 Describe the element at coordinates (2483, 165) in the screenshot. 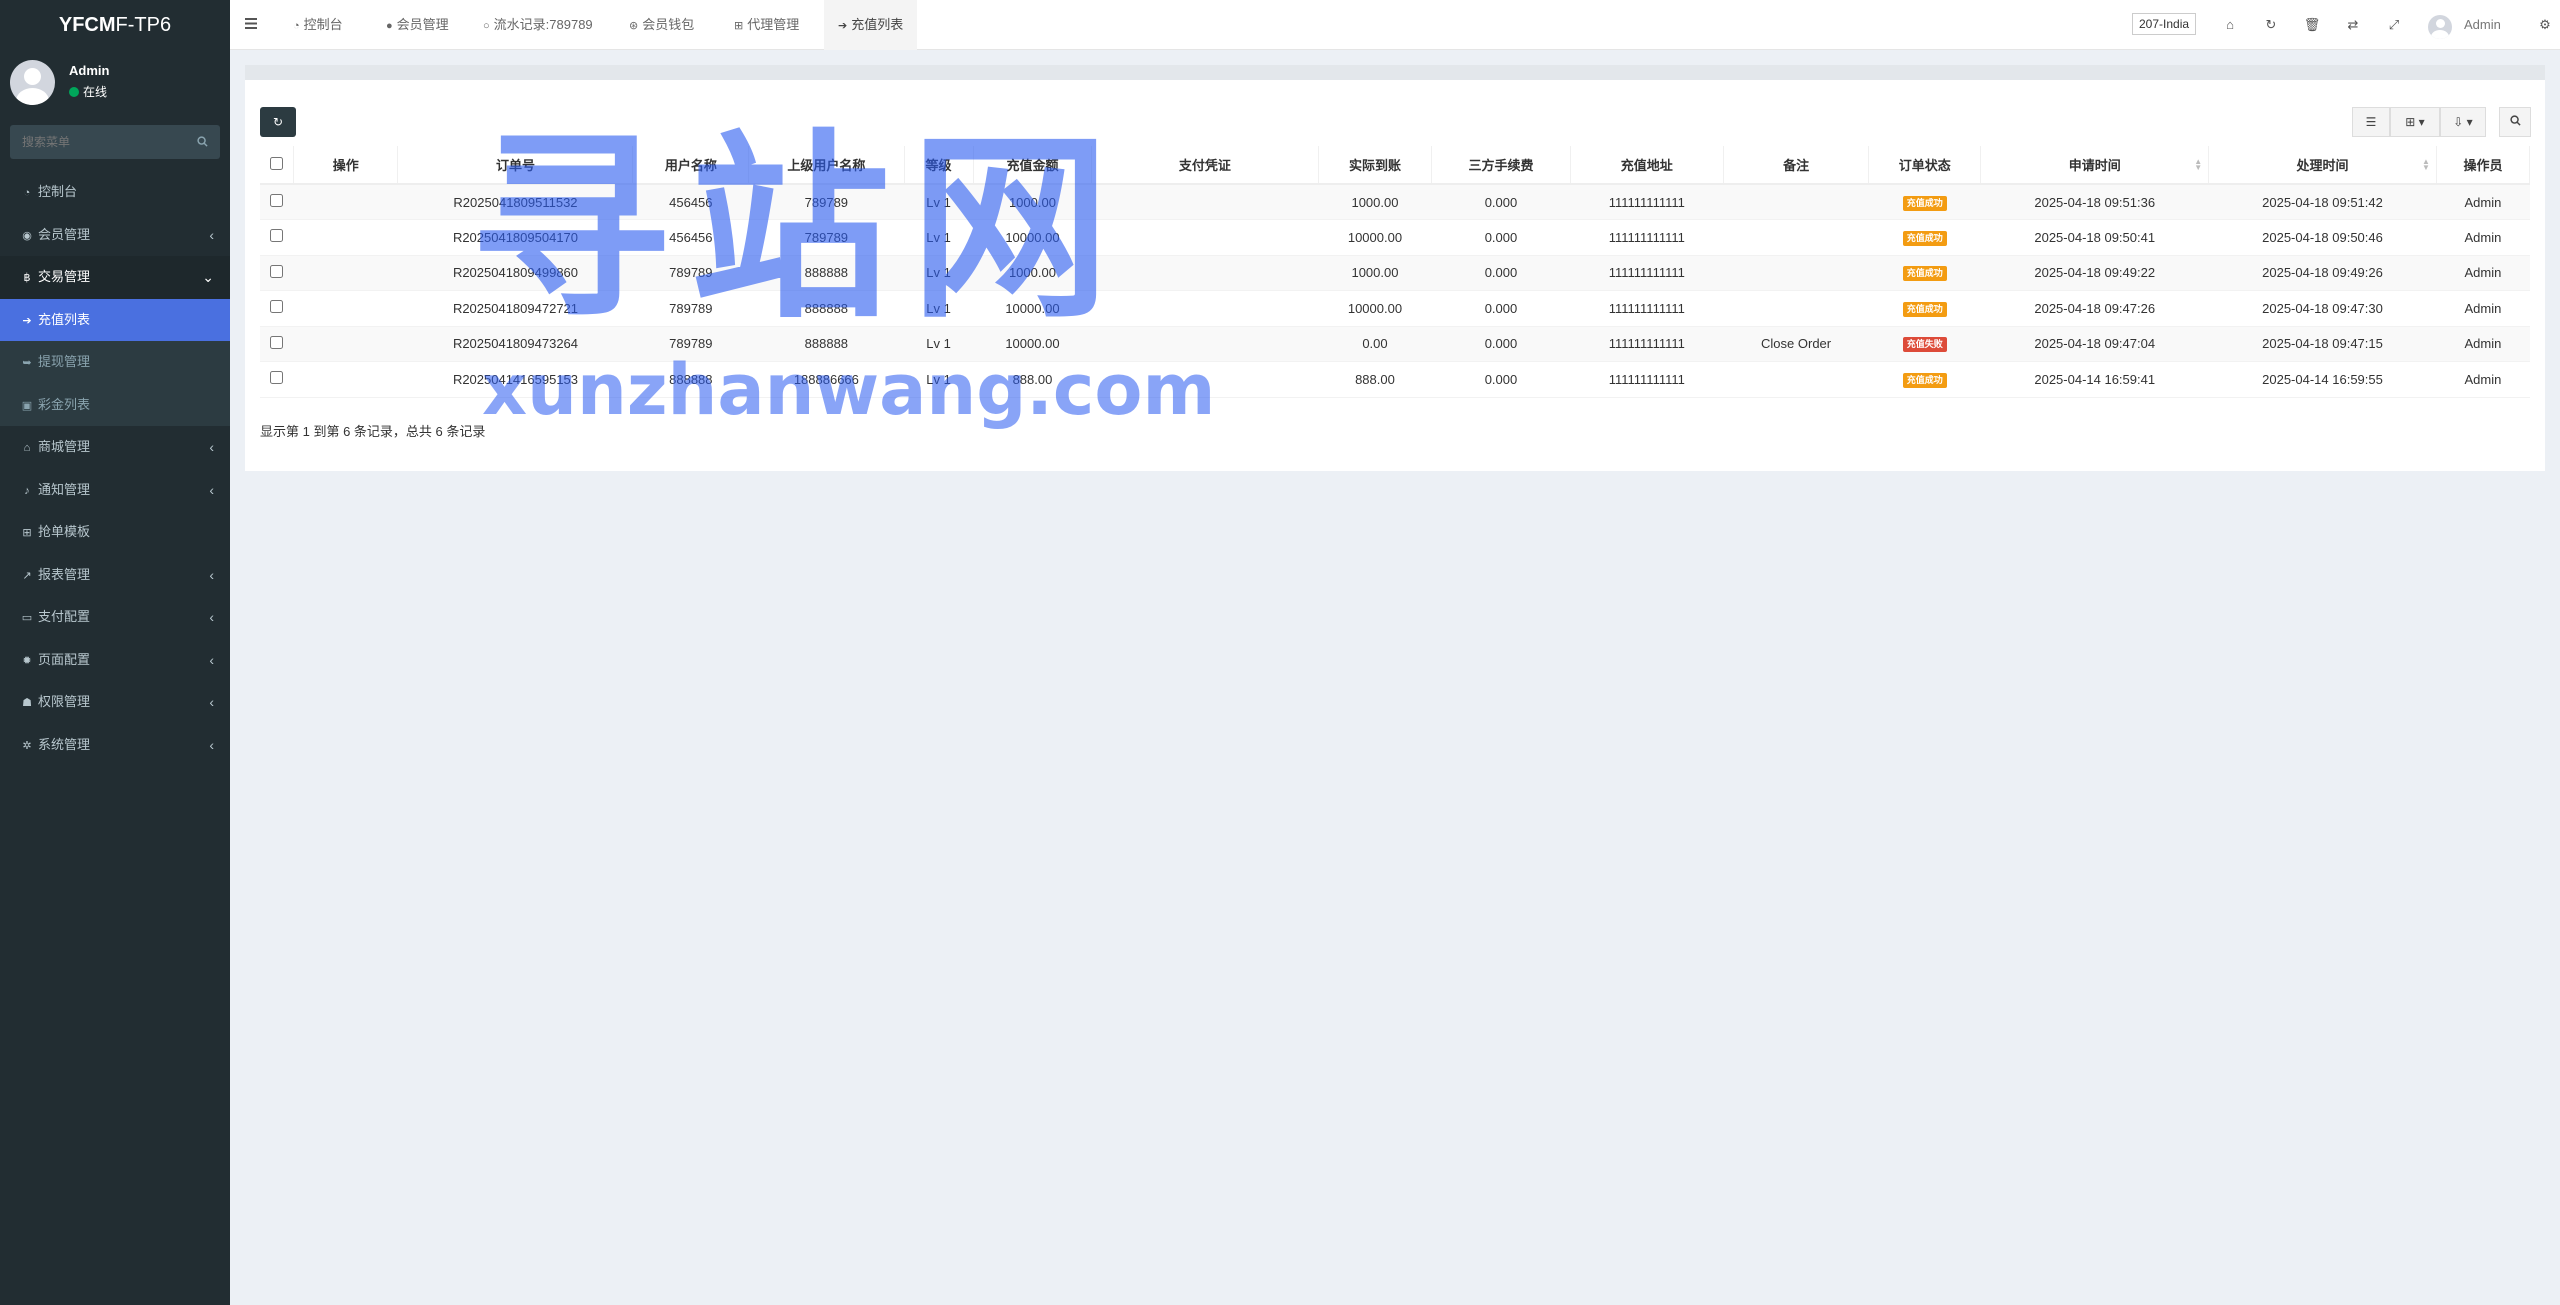

I see `column-header: 操作员` at that location.